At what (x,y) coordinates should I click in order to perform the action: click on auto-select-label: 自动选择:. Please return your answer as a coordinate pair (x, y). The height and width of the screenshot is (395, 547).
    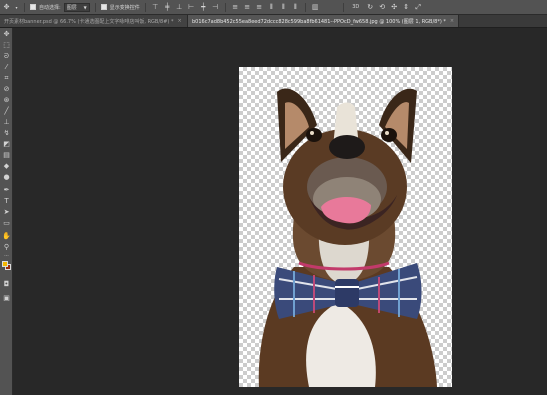
    Looking at the image, I should click on (50, 7).